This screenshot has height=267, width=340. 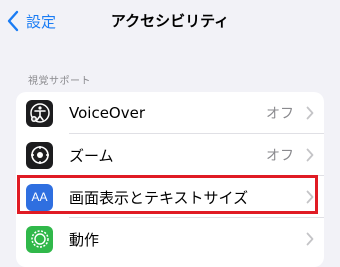 I want to click on text-size-icon: AA, so click(x=39, y=197).